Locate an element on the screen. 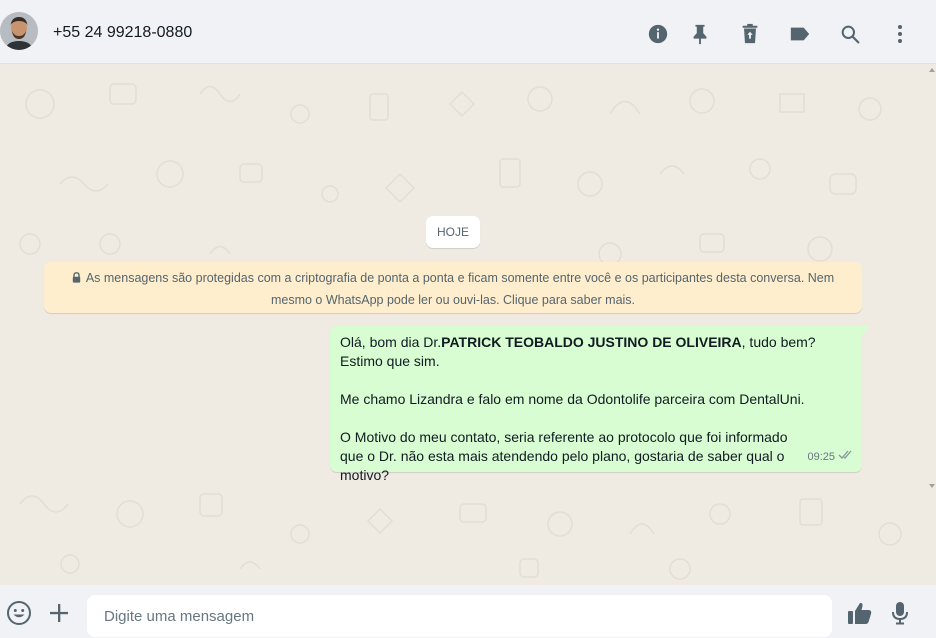 The width and height of the screenshot is (936, 638). scroll-down-arrow-icon is located at coordinates (932, 486).